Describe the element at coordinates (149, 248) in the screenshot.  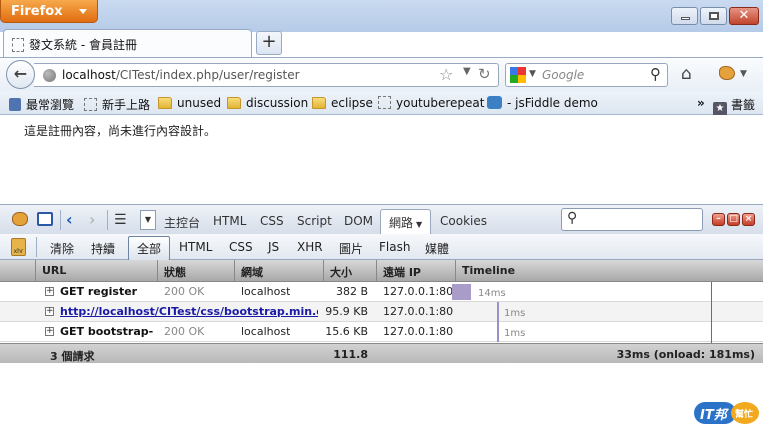
I see `filter-all: 全部` at that location.